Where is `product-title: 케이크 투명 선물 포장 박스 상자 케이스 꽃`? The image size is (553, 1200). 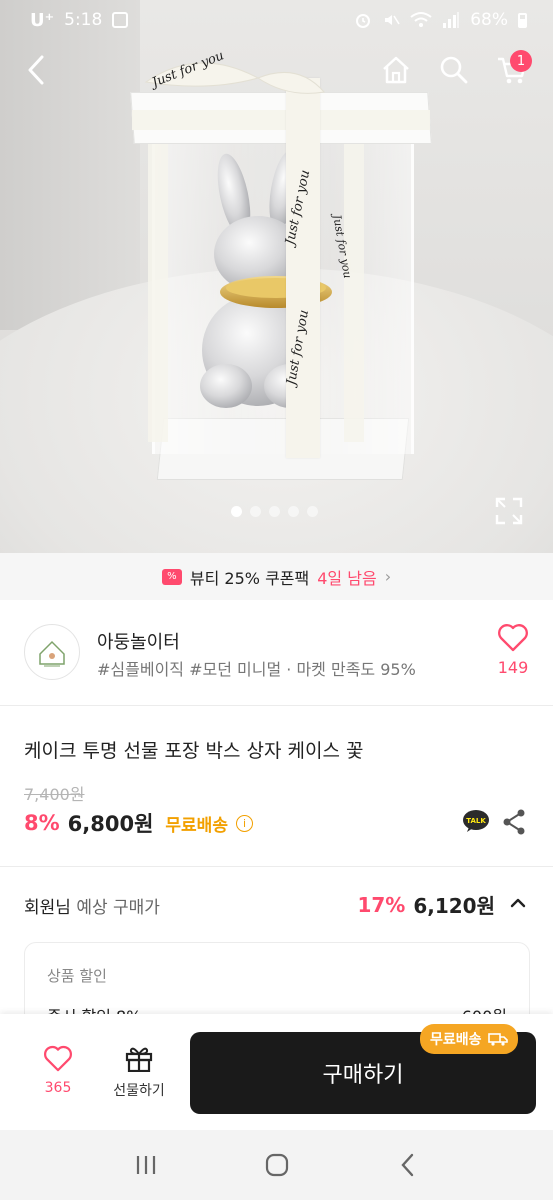 product-title: 케이크 투명 선물 포장 박스 상자 케이스 꽃 is located at coordinates (194, 751).